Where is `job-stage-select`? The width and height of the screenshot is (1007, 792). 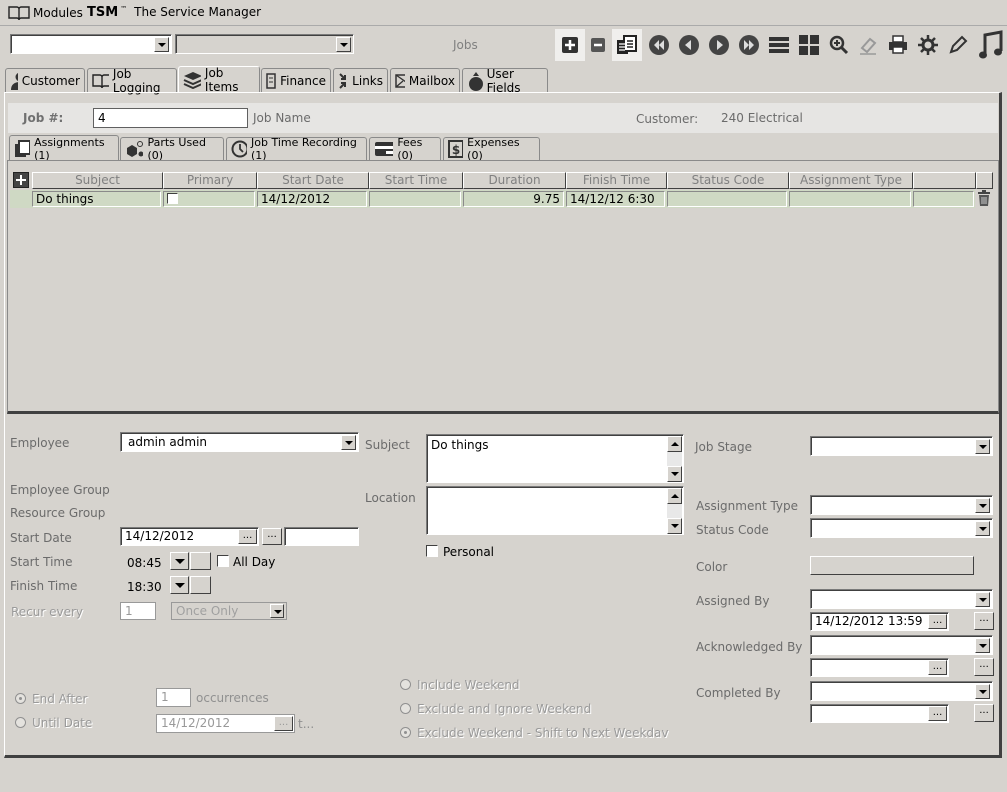 job-stage-select is located at coordinates (901, 446).